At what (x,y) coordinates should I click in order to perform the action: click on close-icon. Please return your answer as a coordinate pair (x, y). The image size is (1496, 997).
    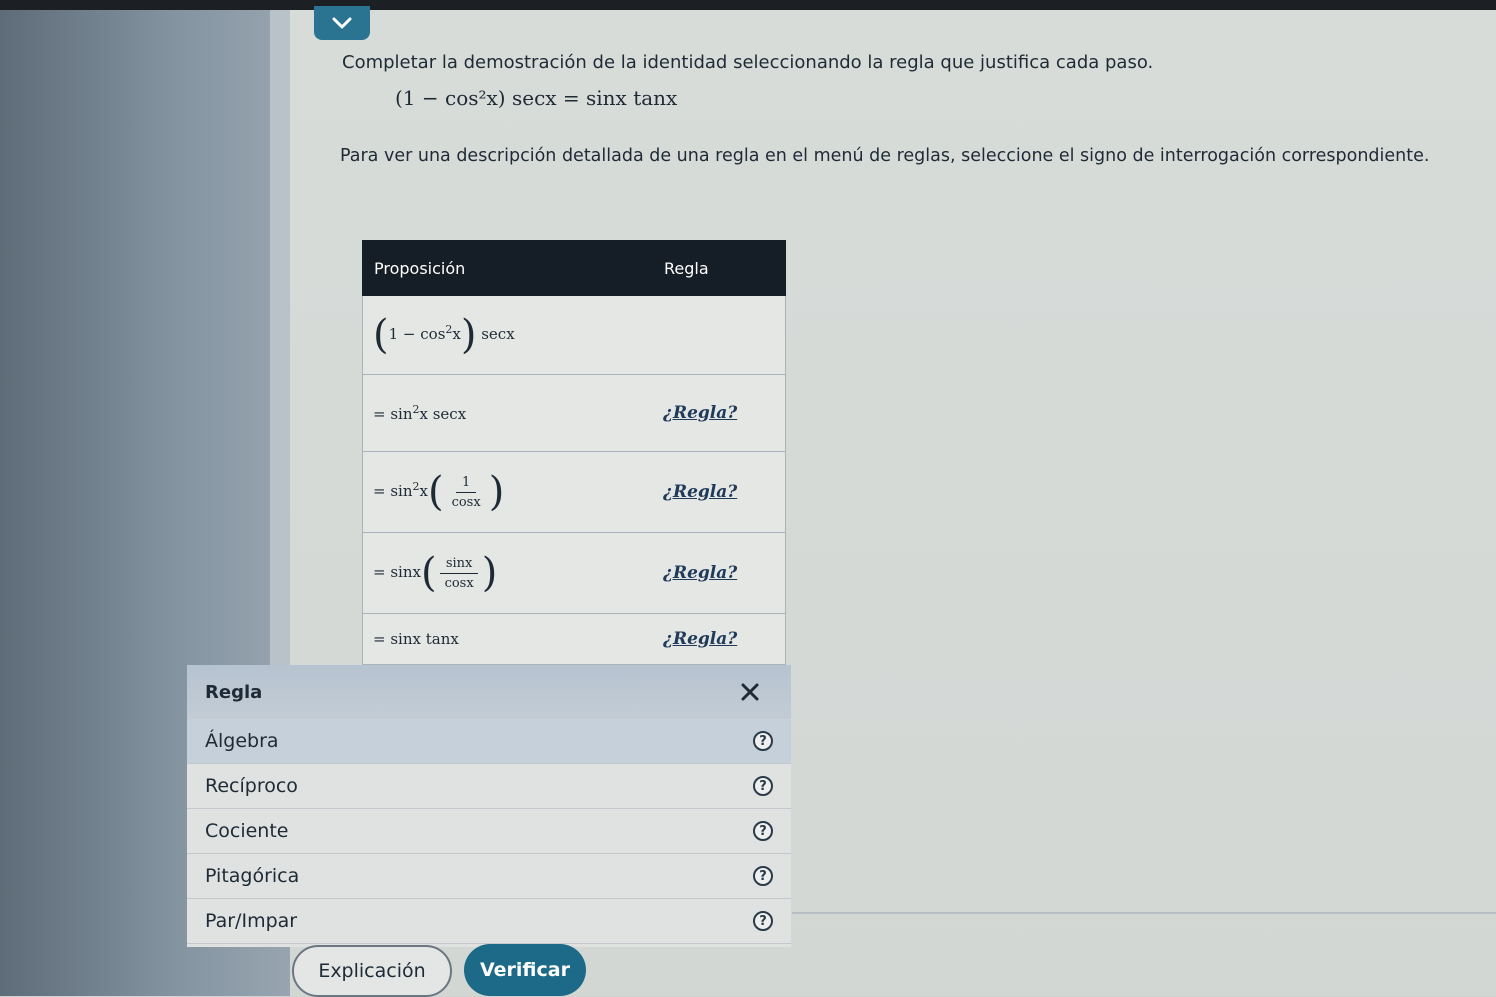
    Looking at the image, I should click on (750, 692).